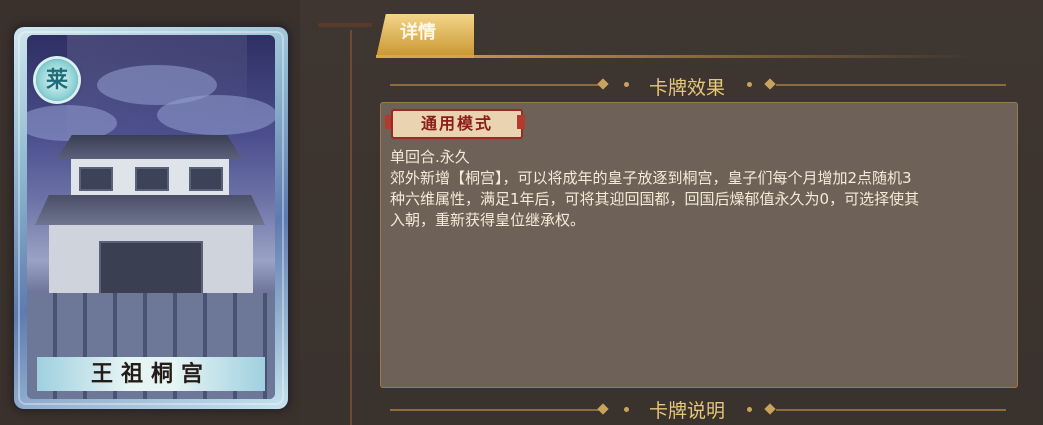  What do you see at coordinates (418, 32) in the screenshot?
I see `tab-detail-label: 详情` at bounding box center [418, 32].